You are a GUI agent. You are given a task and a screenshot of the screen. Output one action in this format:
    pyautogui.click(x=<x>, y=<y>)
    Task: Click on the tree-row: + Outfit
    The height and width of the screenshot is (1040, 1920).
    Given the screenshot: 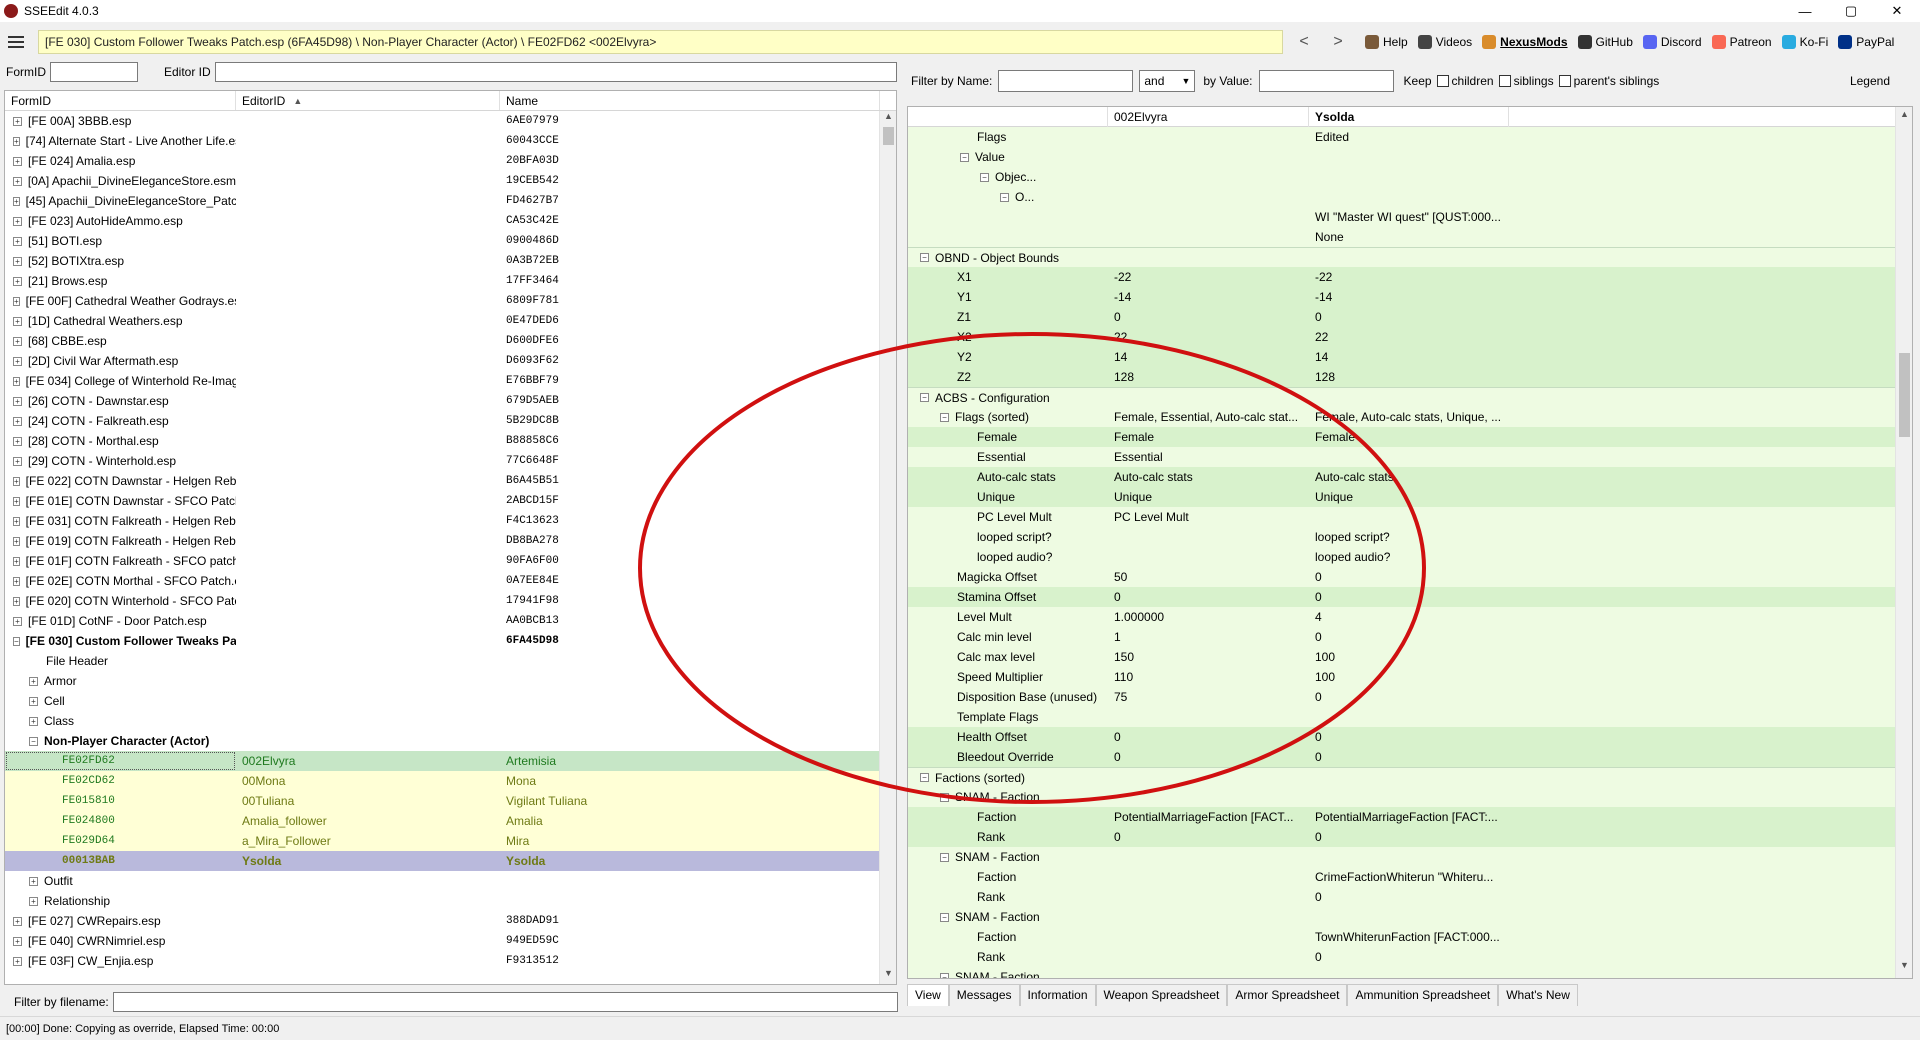 What is the action you would take?
    pyautogui.click(x=450, y=881)
    